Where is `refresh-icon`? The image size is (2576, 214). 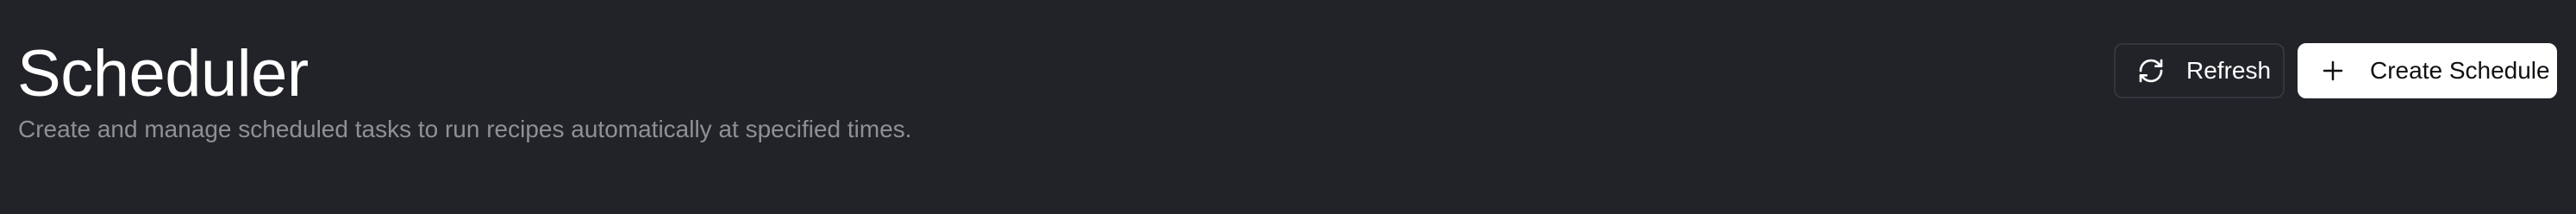 refresh-icon is located at coordinates (2151, 70).